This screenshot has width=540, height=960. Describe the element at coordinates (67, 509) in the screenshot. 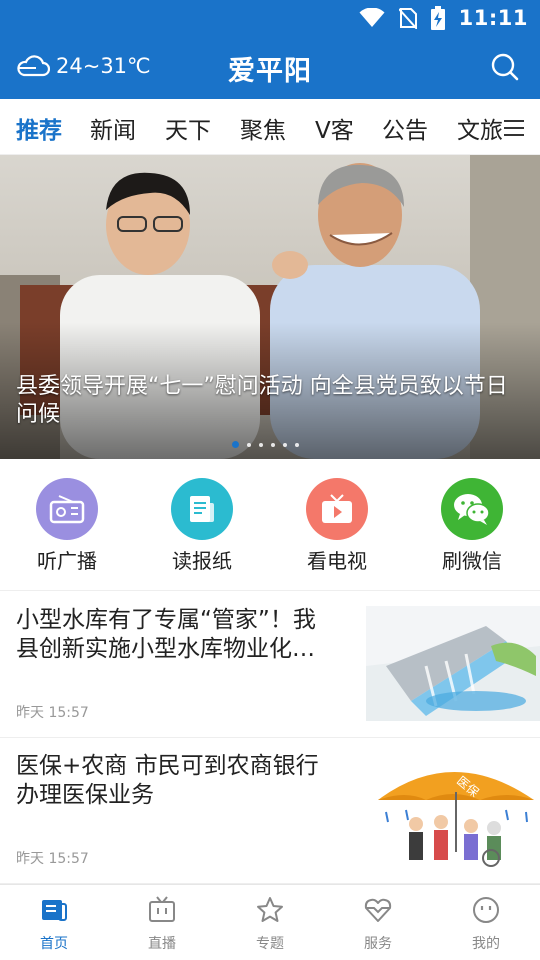

I see `radio-icon` at that location.